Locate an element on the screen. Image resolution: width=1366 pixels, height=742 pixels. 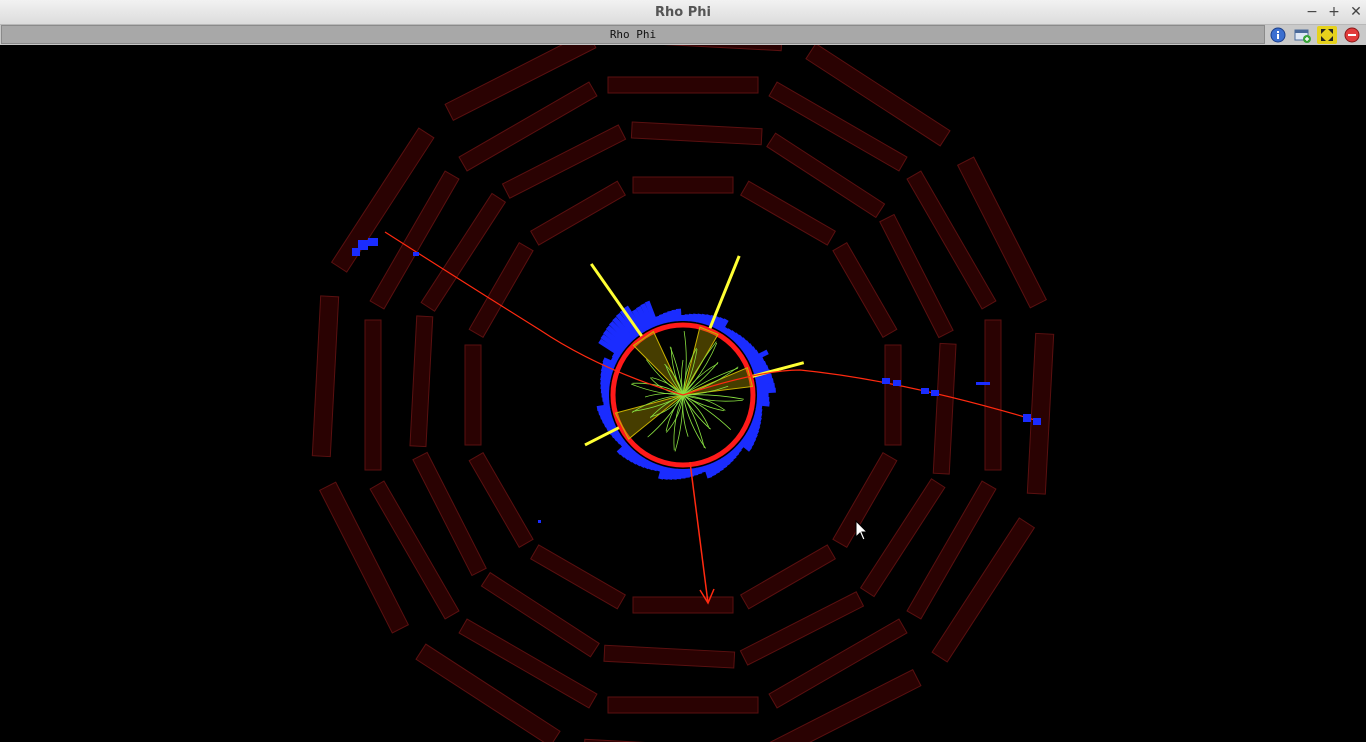
minimize-button: − is located at coordinates (1312, 12).